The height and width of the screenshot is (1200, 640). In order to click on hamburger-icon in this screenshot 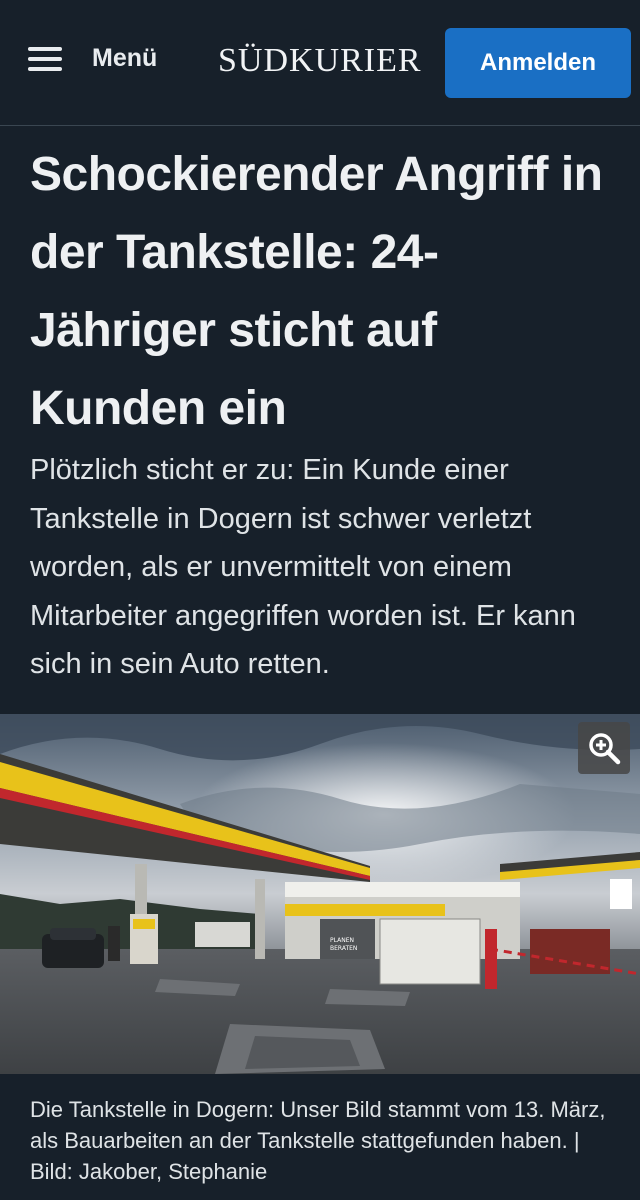, I will do `click(45, 59)`.